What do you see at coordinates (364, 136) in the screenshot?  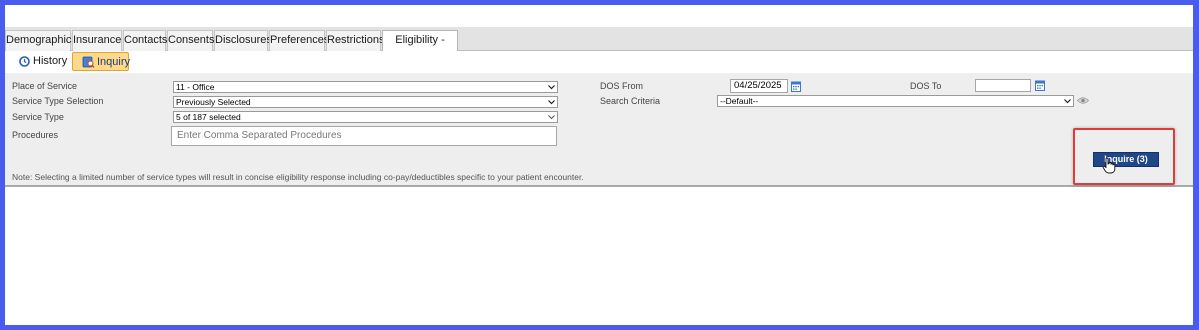 I see `procedures-input: Enter Comma Separated Procedures` at bounding box center [364, 136].